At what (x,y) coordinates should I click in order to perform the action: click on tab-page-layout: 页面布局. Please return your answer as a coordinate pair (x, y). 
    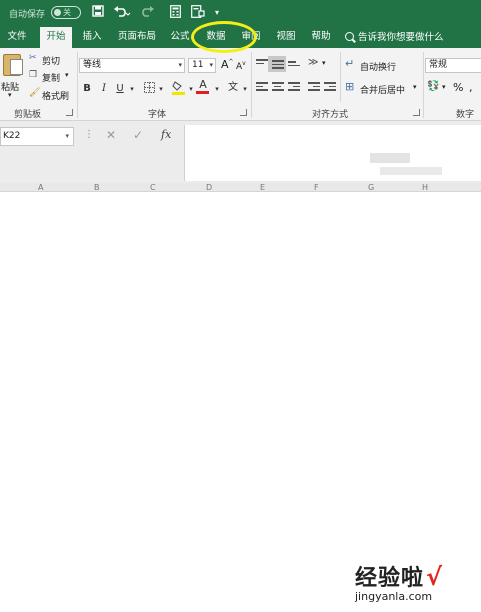
    Looking at the image, I should click on (137, 37).